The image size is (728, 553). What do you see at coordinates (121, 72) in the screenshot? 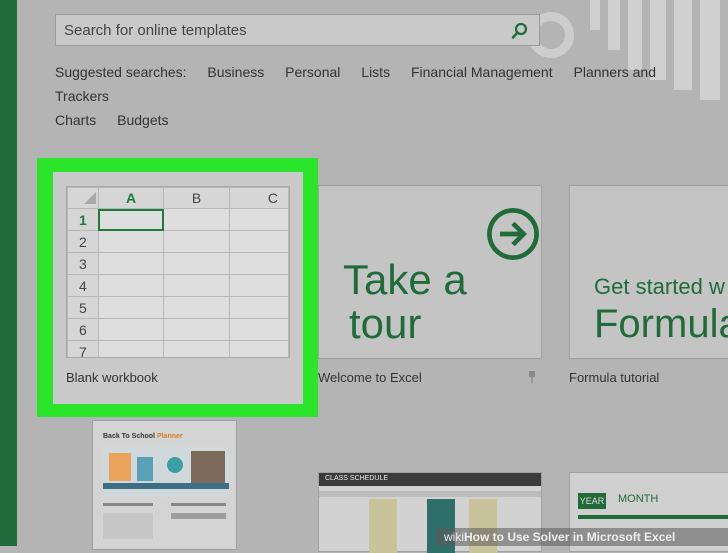
I see `suggested-searches-label: Suggested searches:` at bounding box center [121, 72].